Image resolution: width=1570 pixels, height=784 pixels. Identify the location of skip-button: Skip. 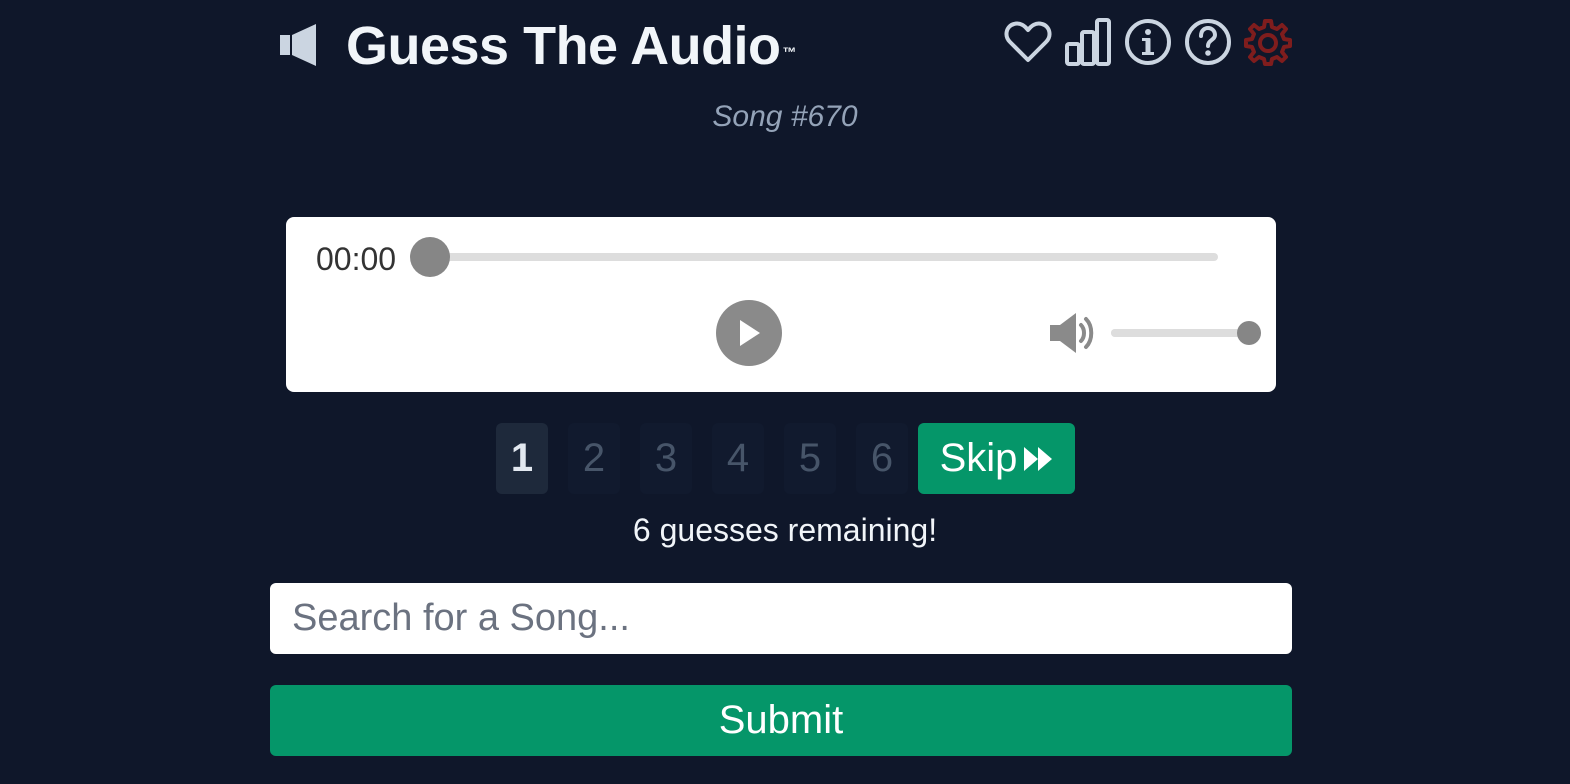
(996, 458).